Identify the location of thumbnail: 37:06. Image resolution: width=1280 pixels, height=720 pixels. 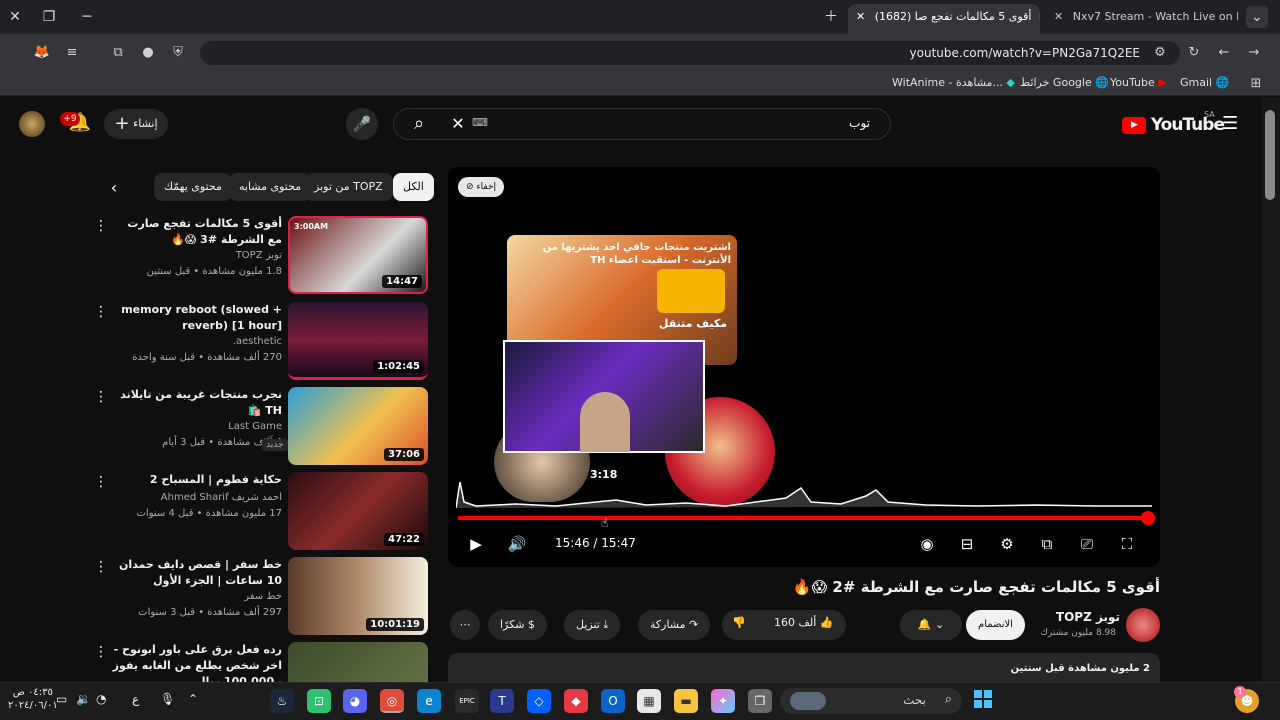
(358, 426).